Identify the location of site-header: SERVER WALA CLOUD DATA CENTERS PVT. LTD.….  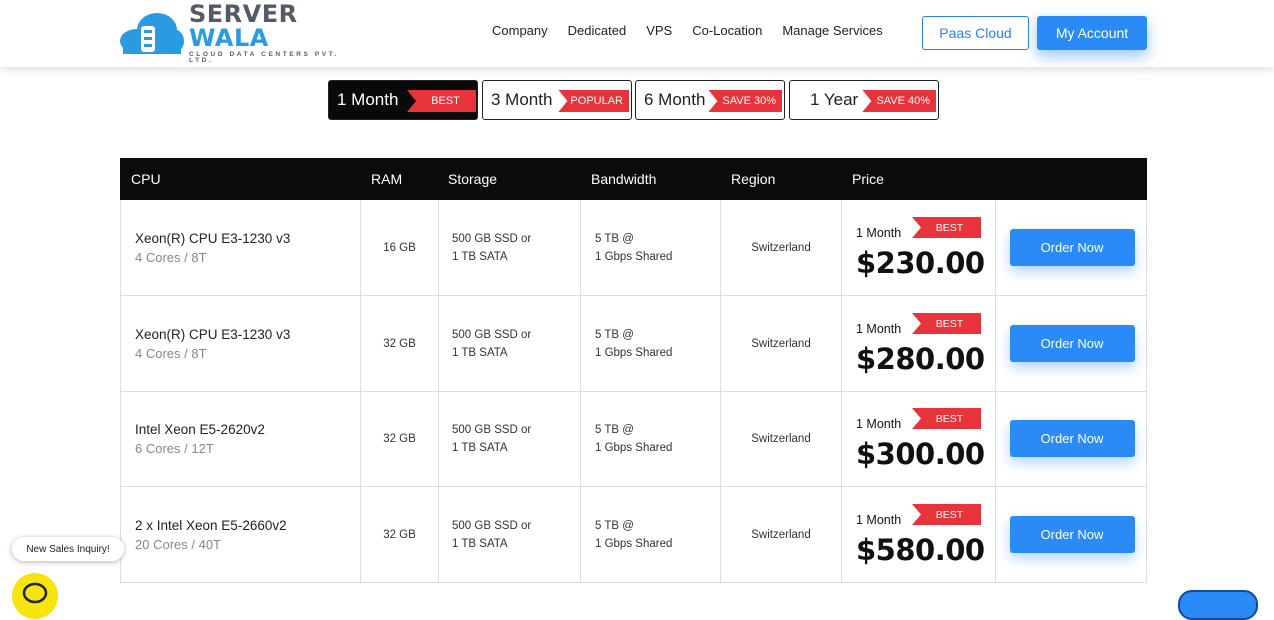
(637, 33).